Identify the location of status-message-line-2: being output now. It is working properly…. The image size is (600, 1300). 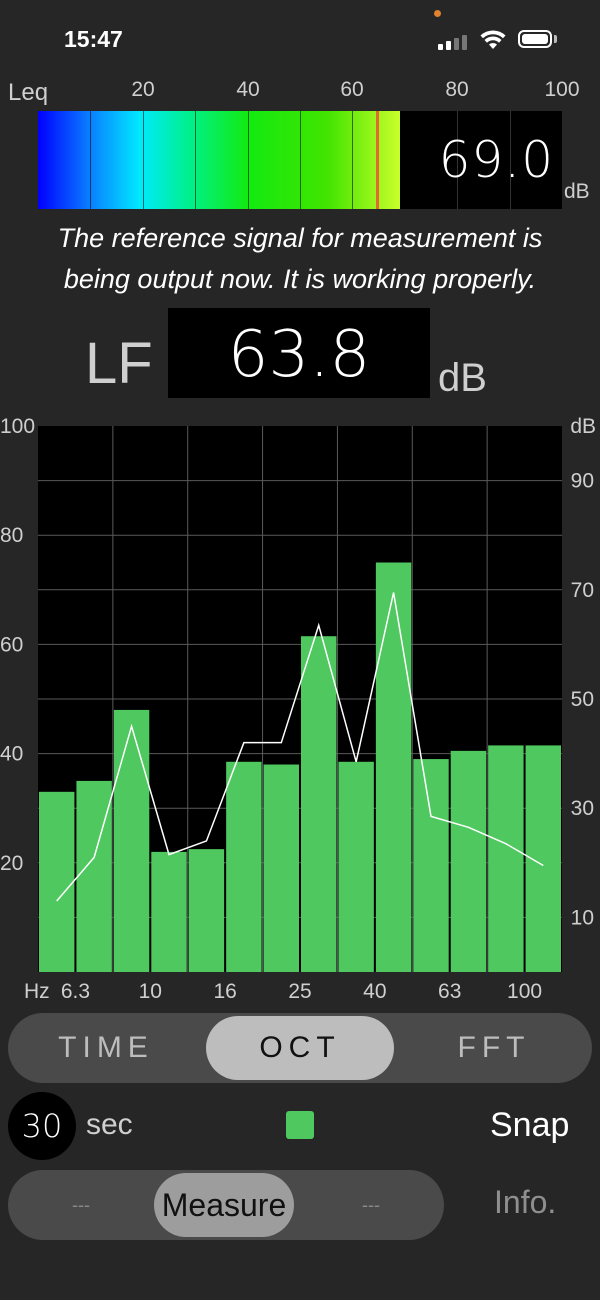
(300, 279).